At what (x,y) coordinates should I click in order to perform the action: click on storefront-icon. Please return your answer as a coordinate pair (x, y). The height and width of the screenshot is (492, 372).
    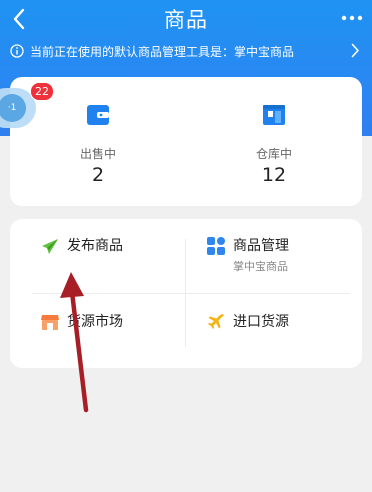
    Looking at the image, I should click on (50, 322).